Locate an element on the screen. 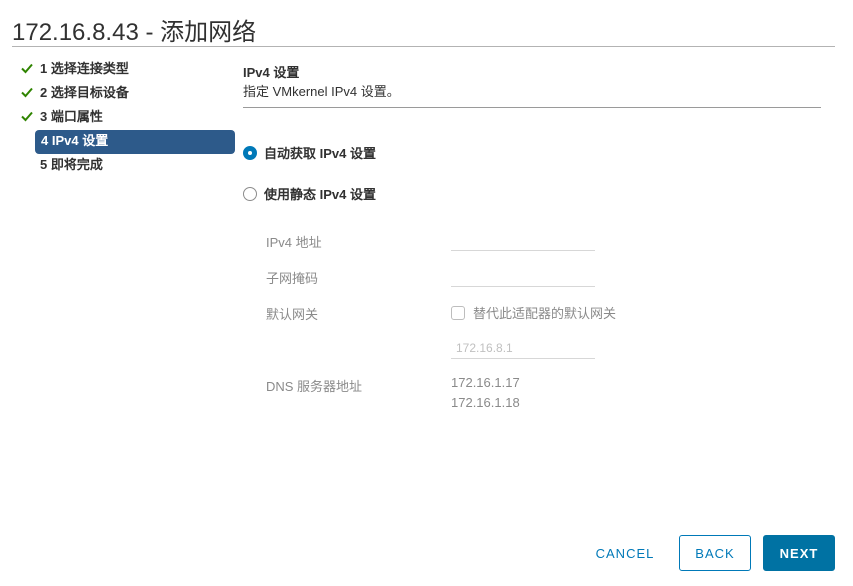  step-5: 5 即将完成 is located at coordinates (123, 166).